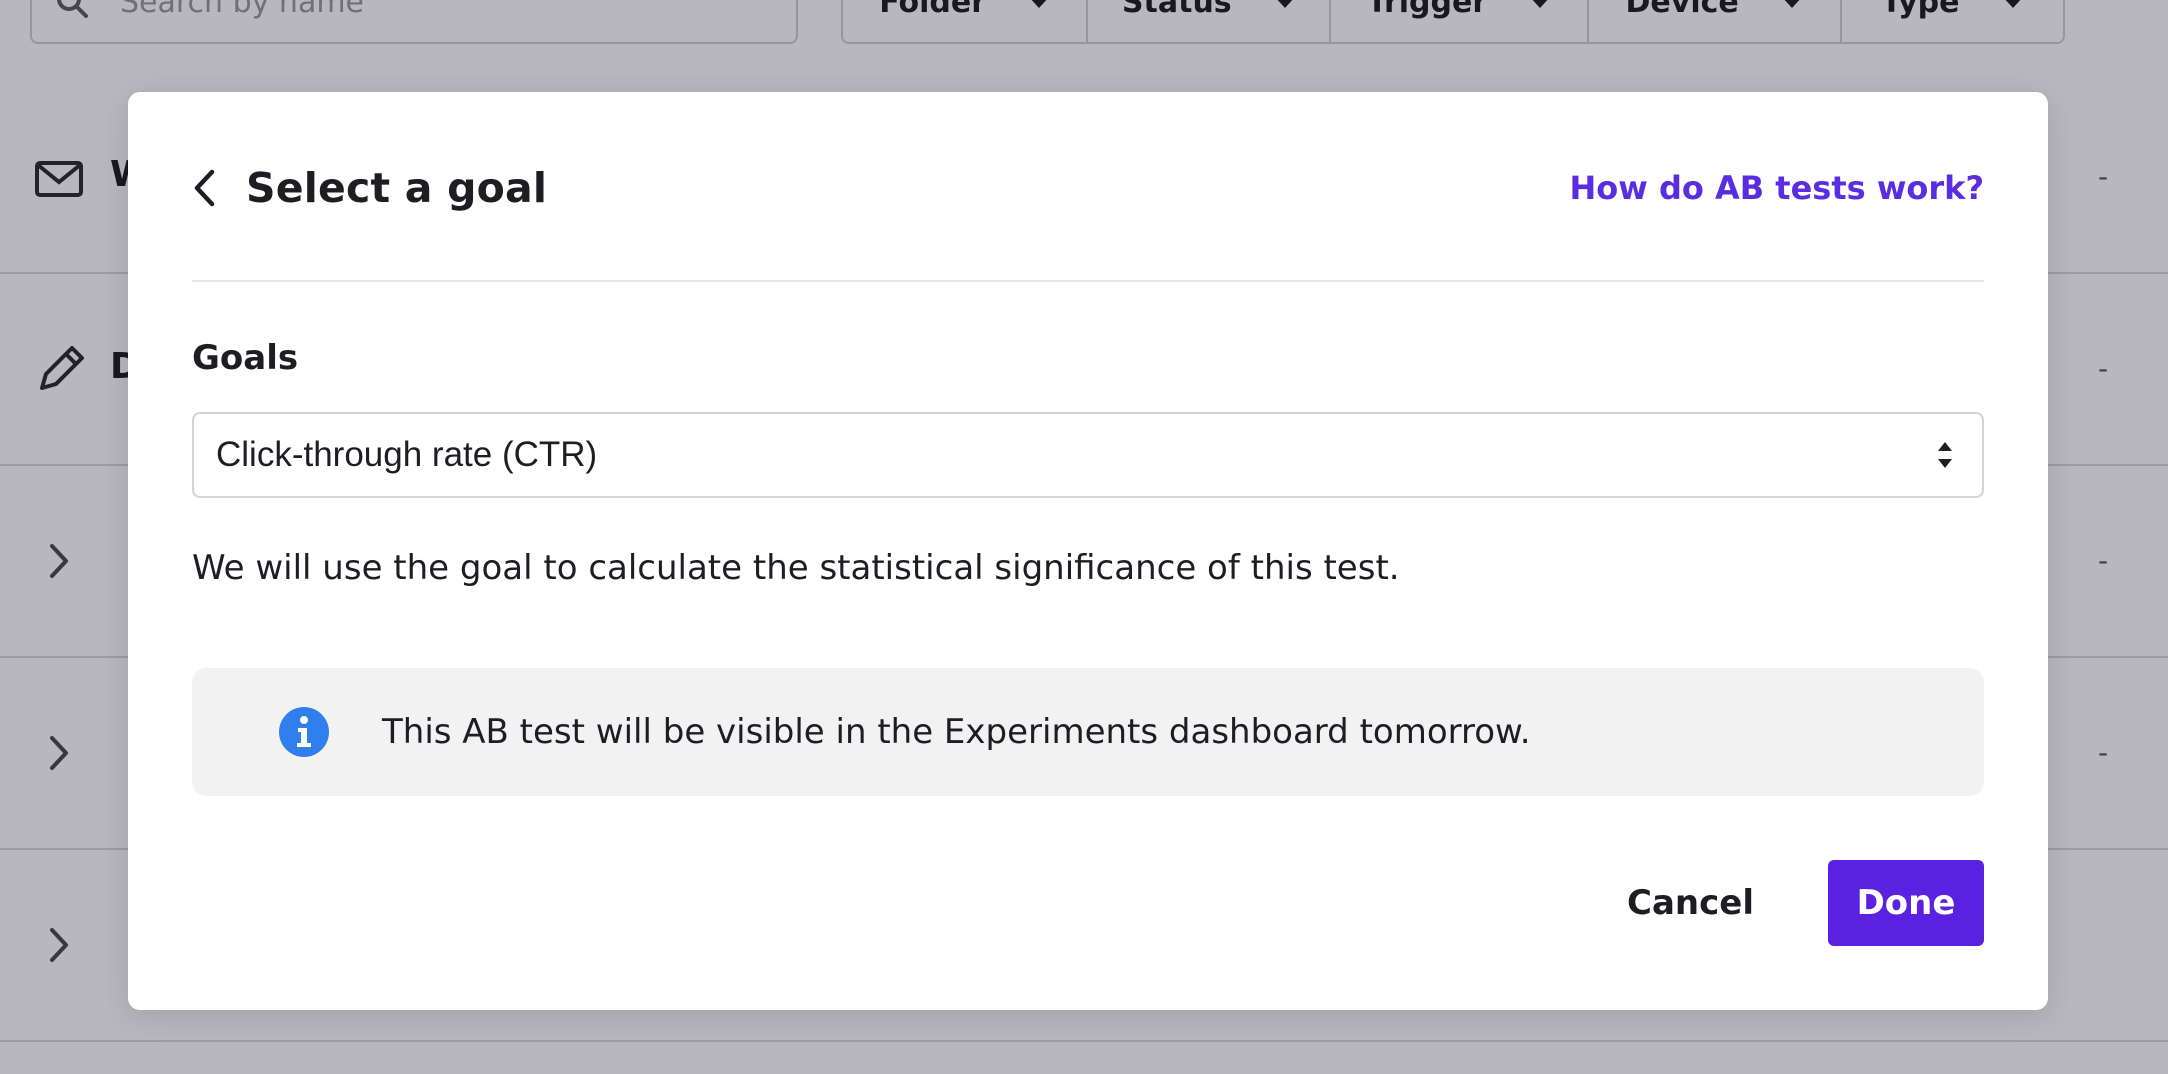  What do you see at coordinates (407, 454) in the screenshot?
I see `goal-select-value: Click-through rate (CTR)` at bounding box center [407, 454].